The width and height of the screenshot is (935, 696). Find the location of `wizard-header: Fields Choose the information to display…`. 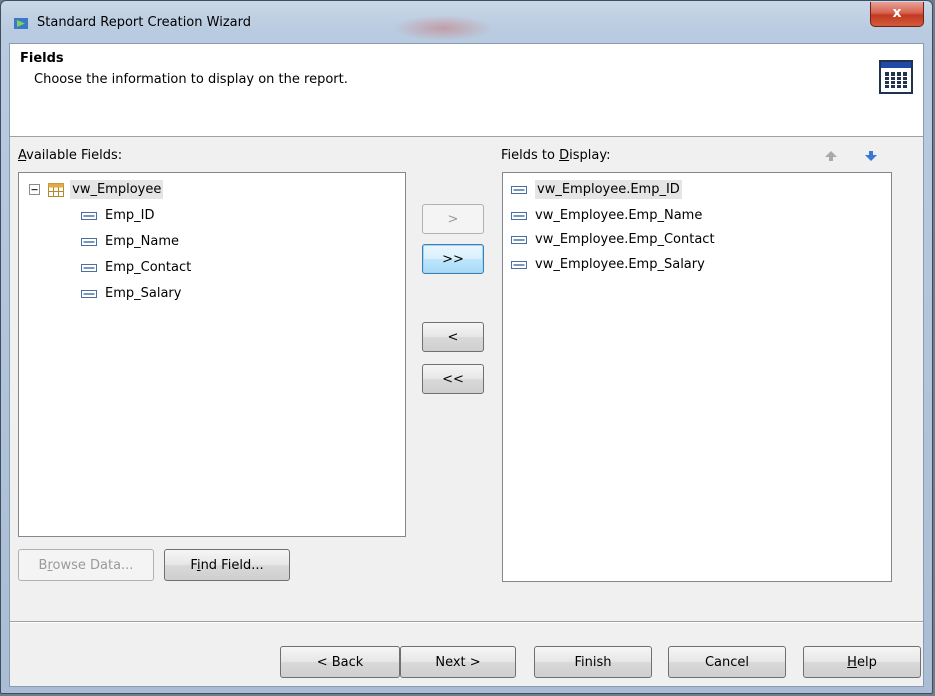

wizard-header: Fields Choose the information to display… is located at coordinates (466, 90).